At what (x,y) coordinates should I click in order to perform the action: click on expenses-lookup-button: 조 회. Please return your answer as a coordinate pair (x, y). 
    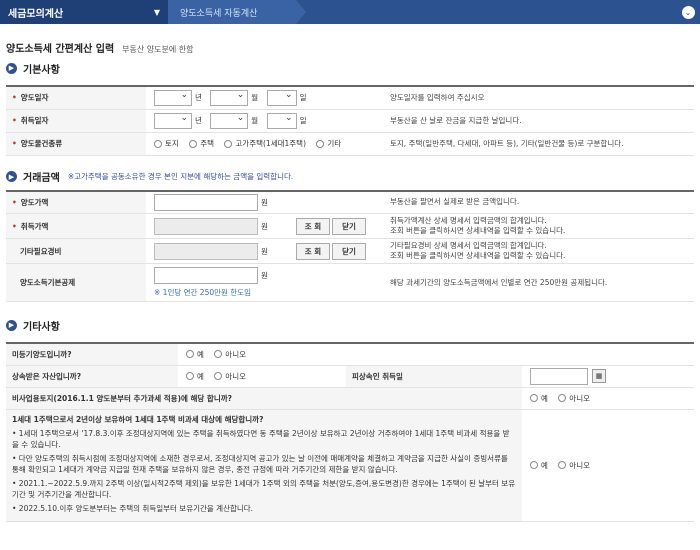
    Looking at the image, I should click on (313, 251).